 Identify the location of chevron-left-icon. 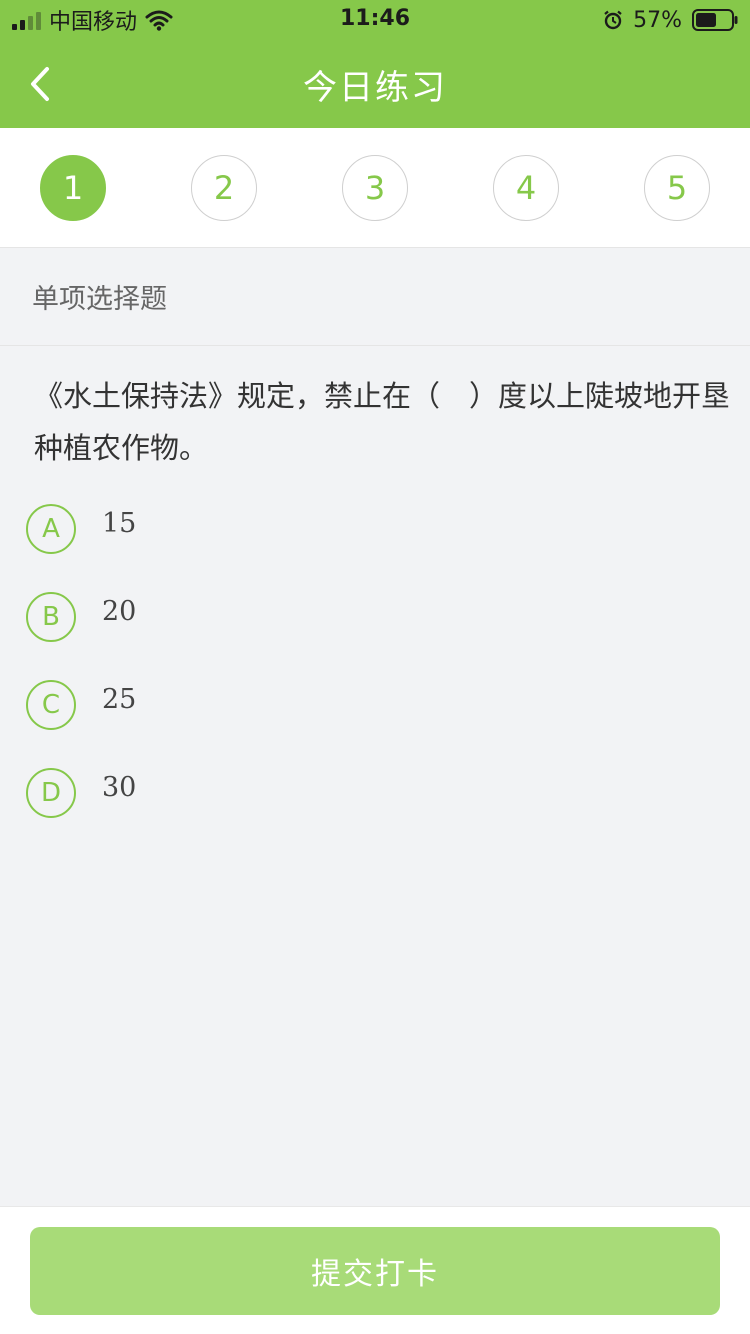
(40, 84).